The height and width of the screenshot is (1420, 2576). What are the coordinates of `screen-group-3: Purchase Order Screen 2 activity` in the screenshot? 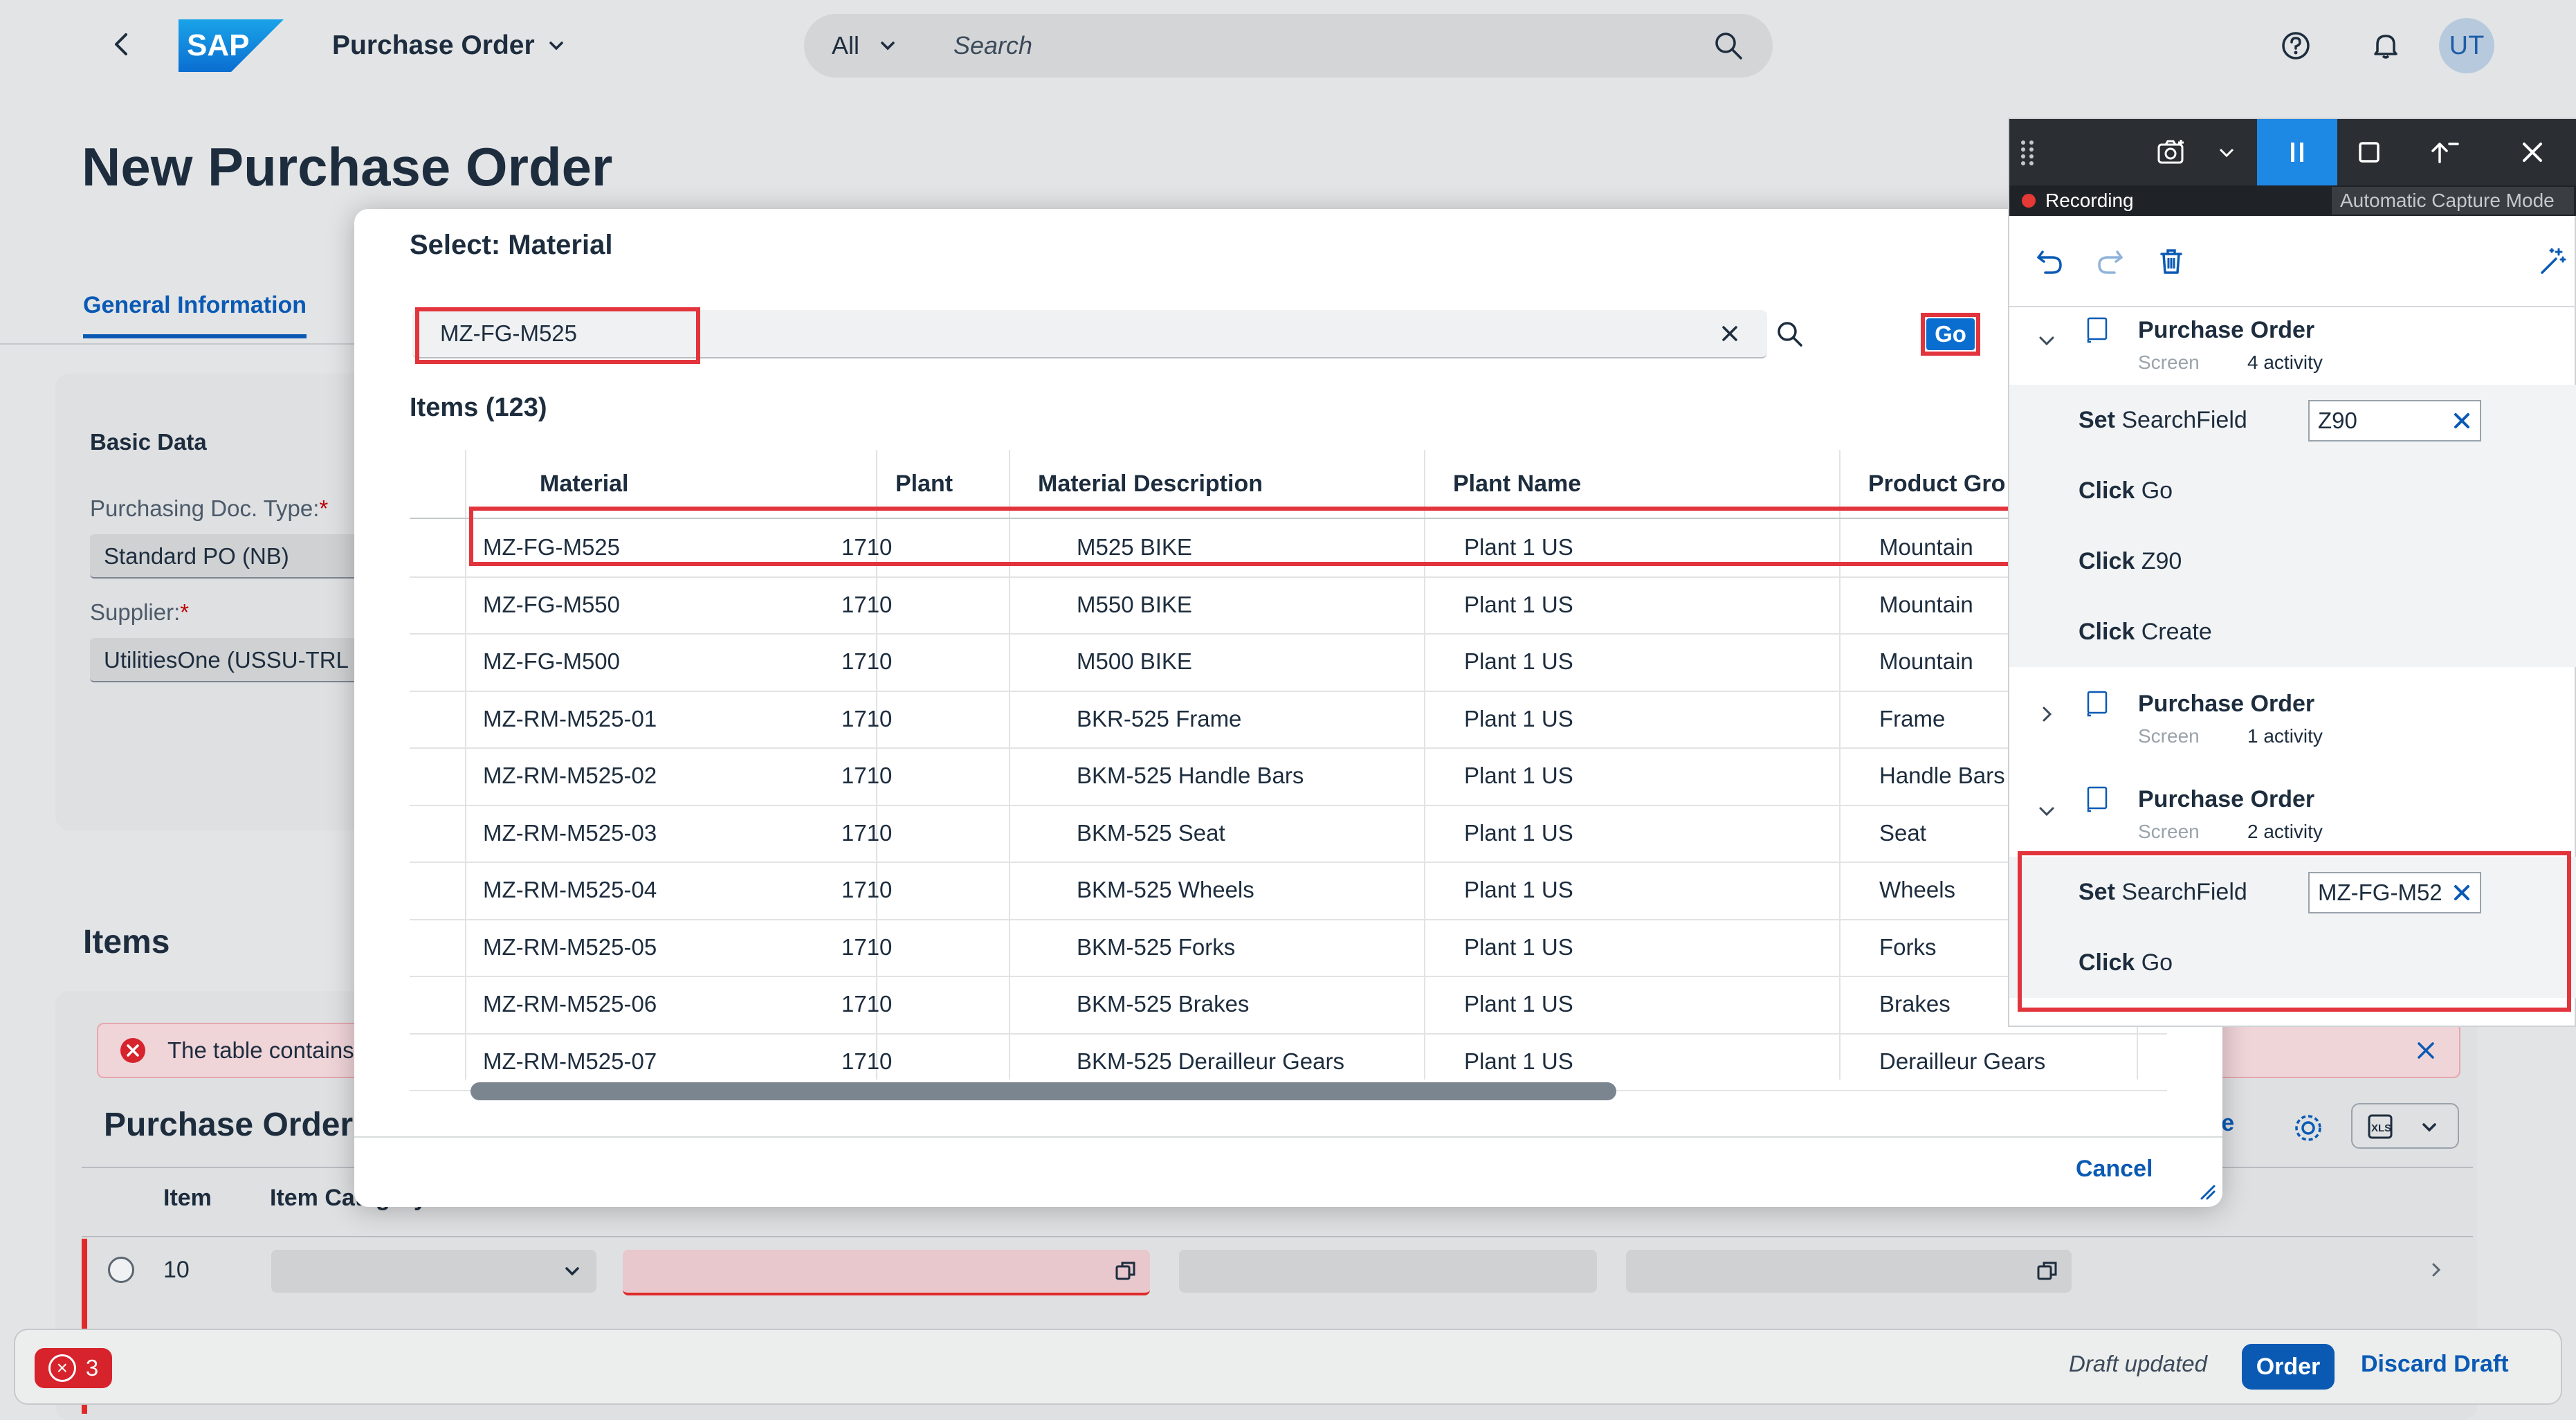 It's located at (2293, 815).